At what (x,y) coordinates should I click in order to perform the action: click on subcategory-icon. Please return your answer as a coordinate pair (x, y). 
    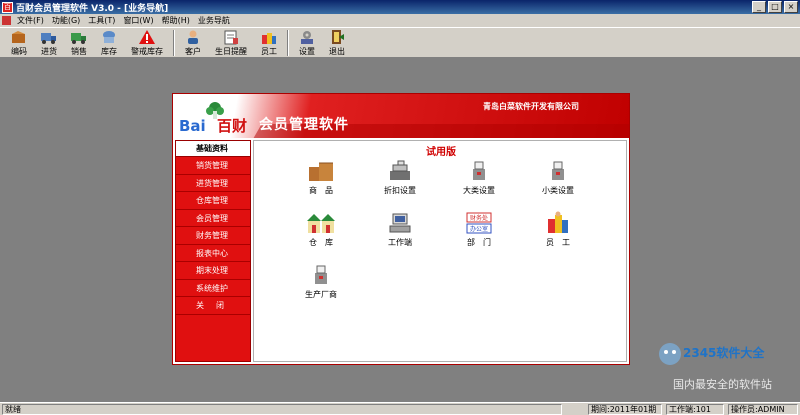
    Looking at the image, I should click on (558, 170).